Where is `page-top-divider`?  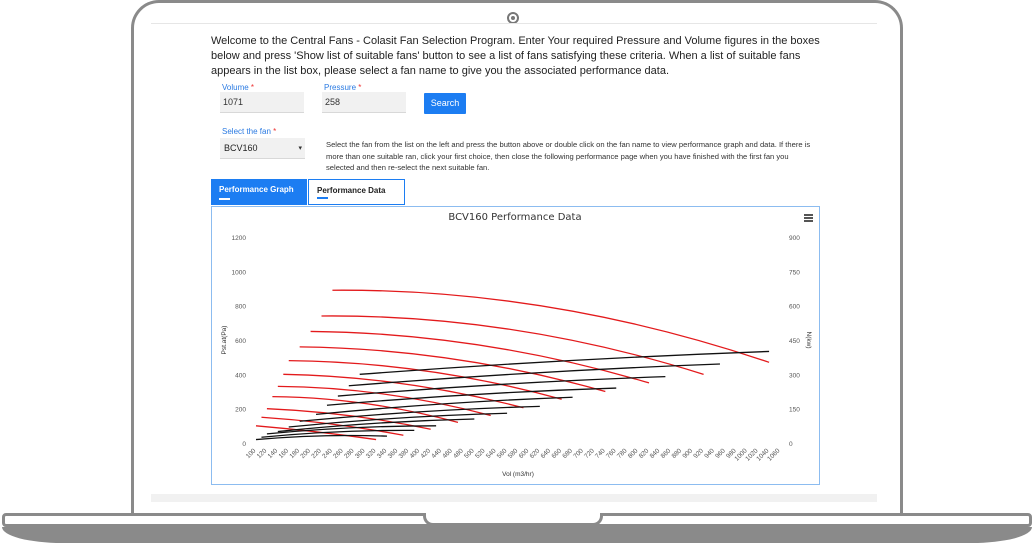 page-top-divider is located at coordinates (514, 23).